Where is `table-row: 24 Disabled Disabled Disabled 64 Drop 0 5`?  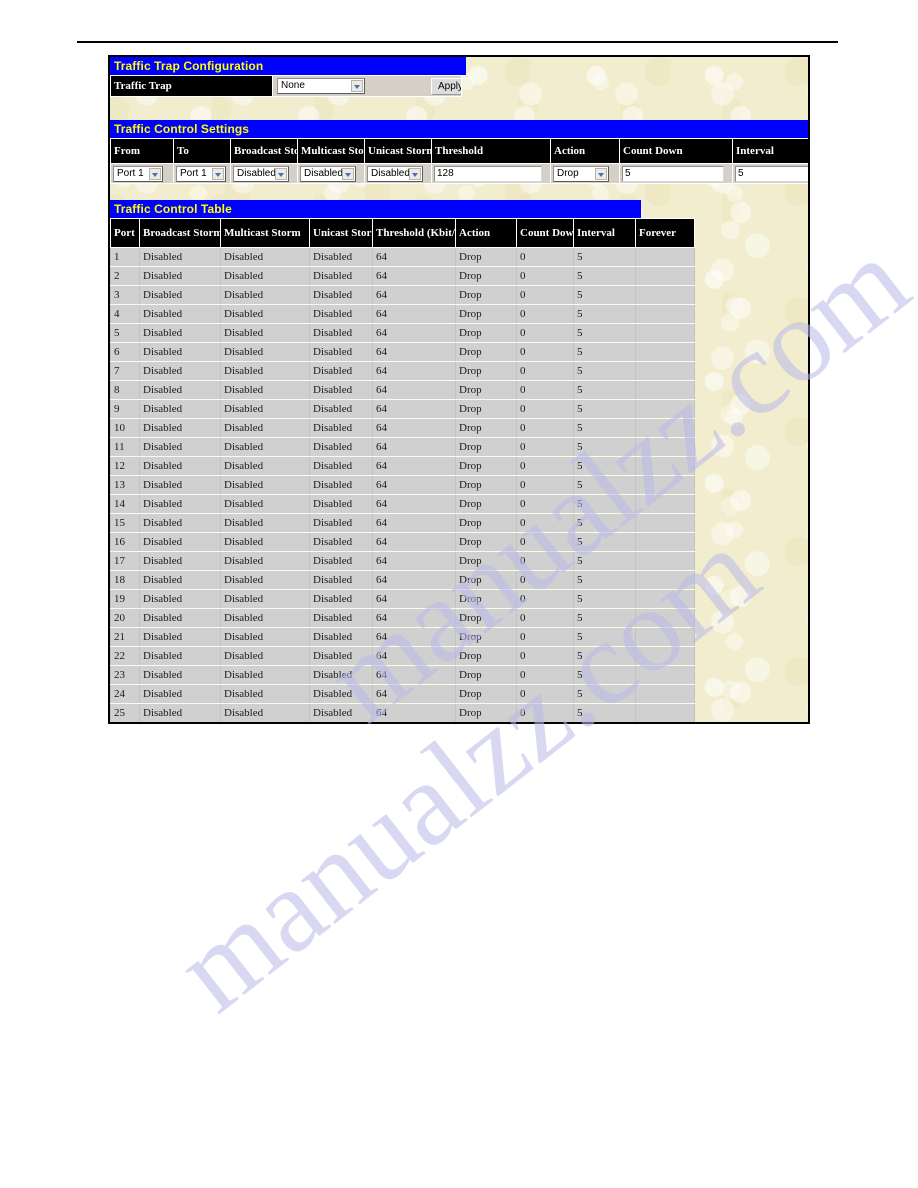 table-row: 24 Disabled Disabled Disabled 64 Drop 0 5 is located at coordinates (402, 694).